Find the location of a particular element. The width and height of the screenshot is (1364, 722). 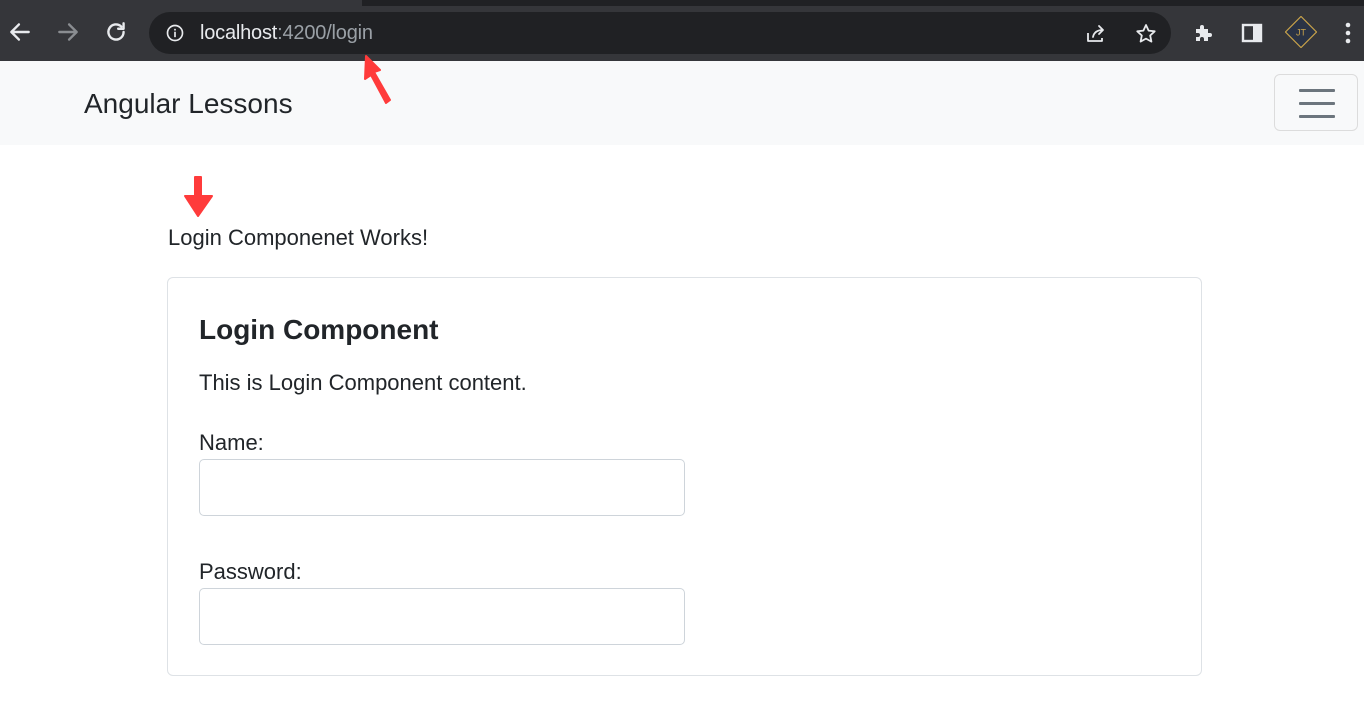

arrow-left-icon is located at coordinates (20, 32).